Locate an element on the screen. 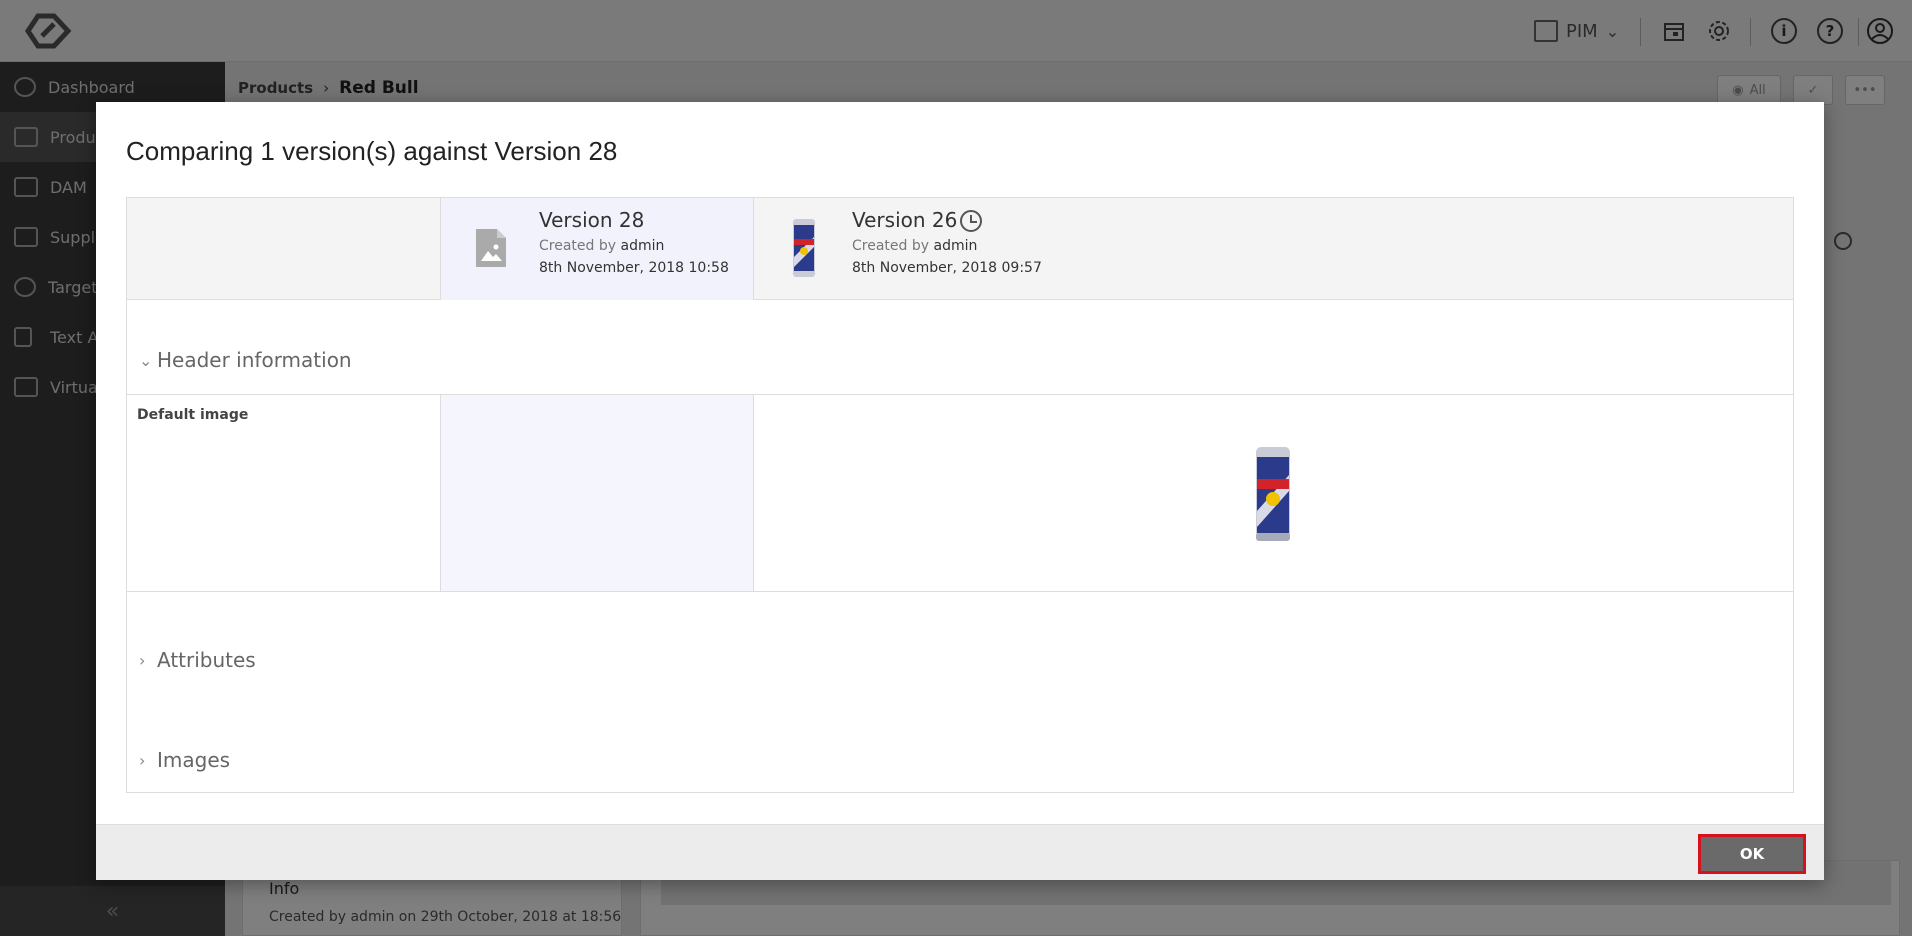 The image size is (1912, 936). version-name: Version 28 is located at coordinates (592, 220).